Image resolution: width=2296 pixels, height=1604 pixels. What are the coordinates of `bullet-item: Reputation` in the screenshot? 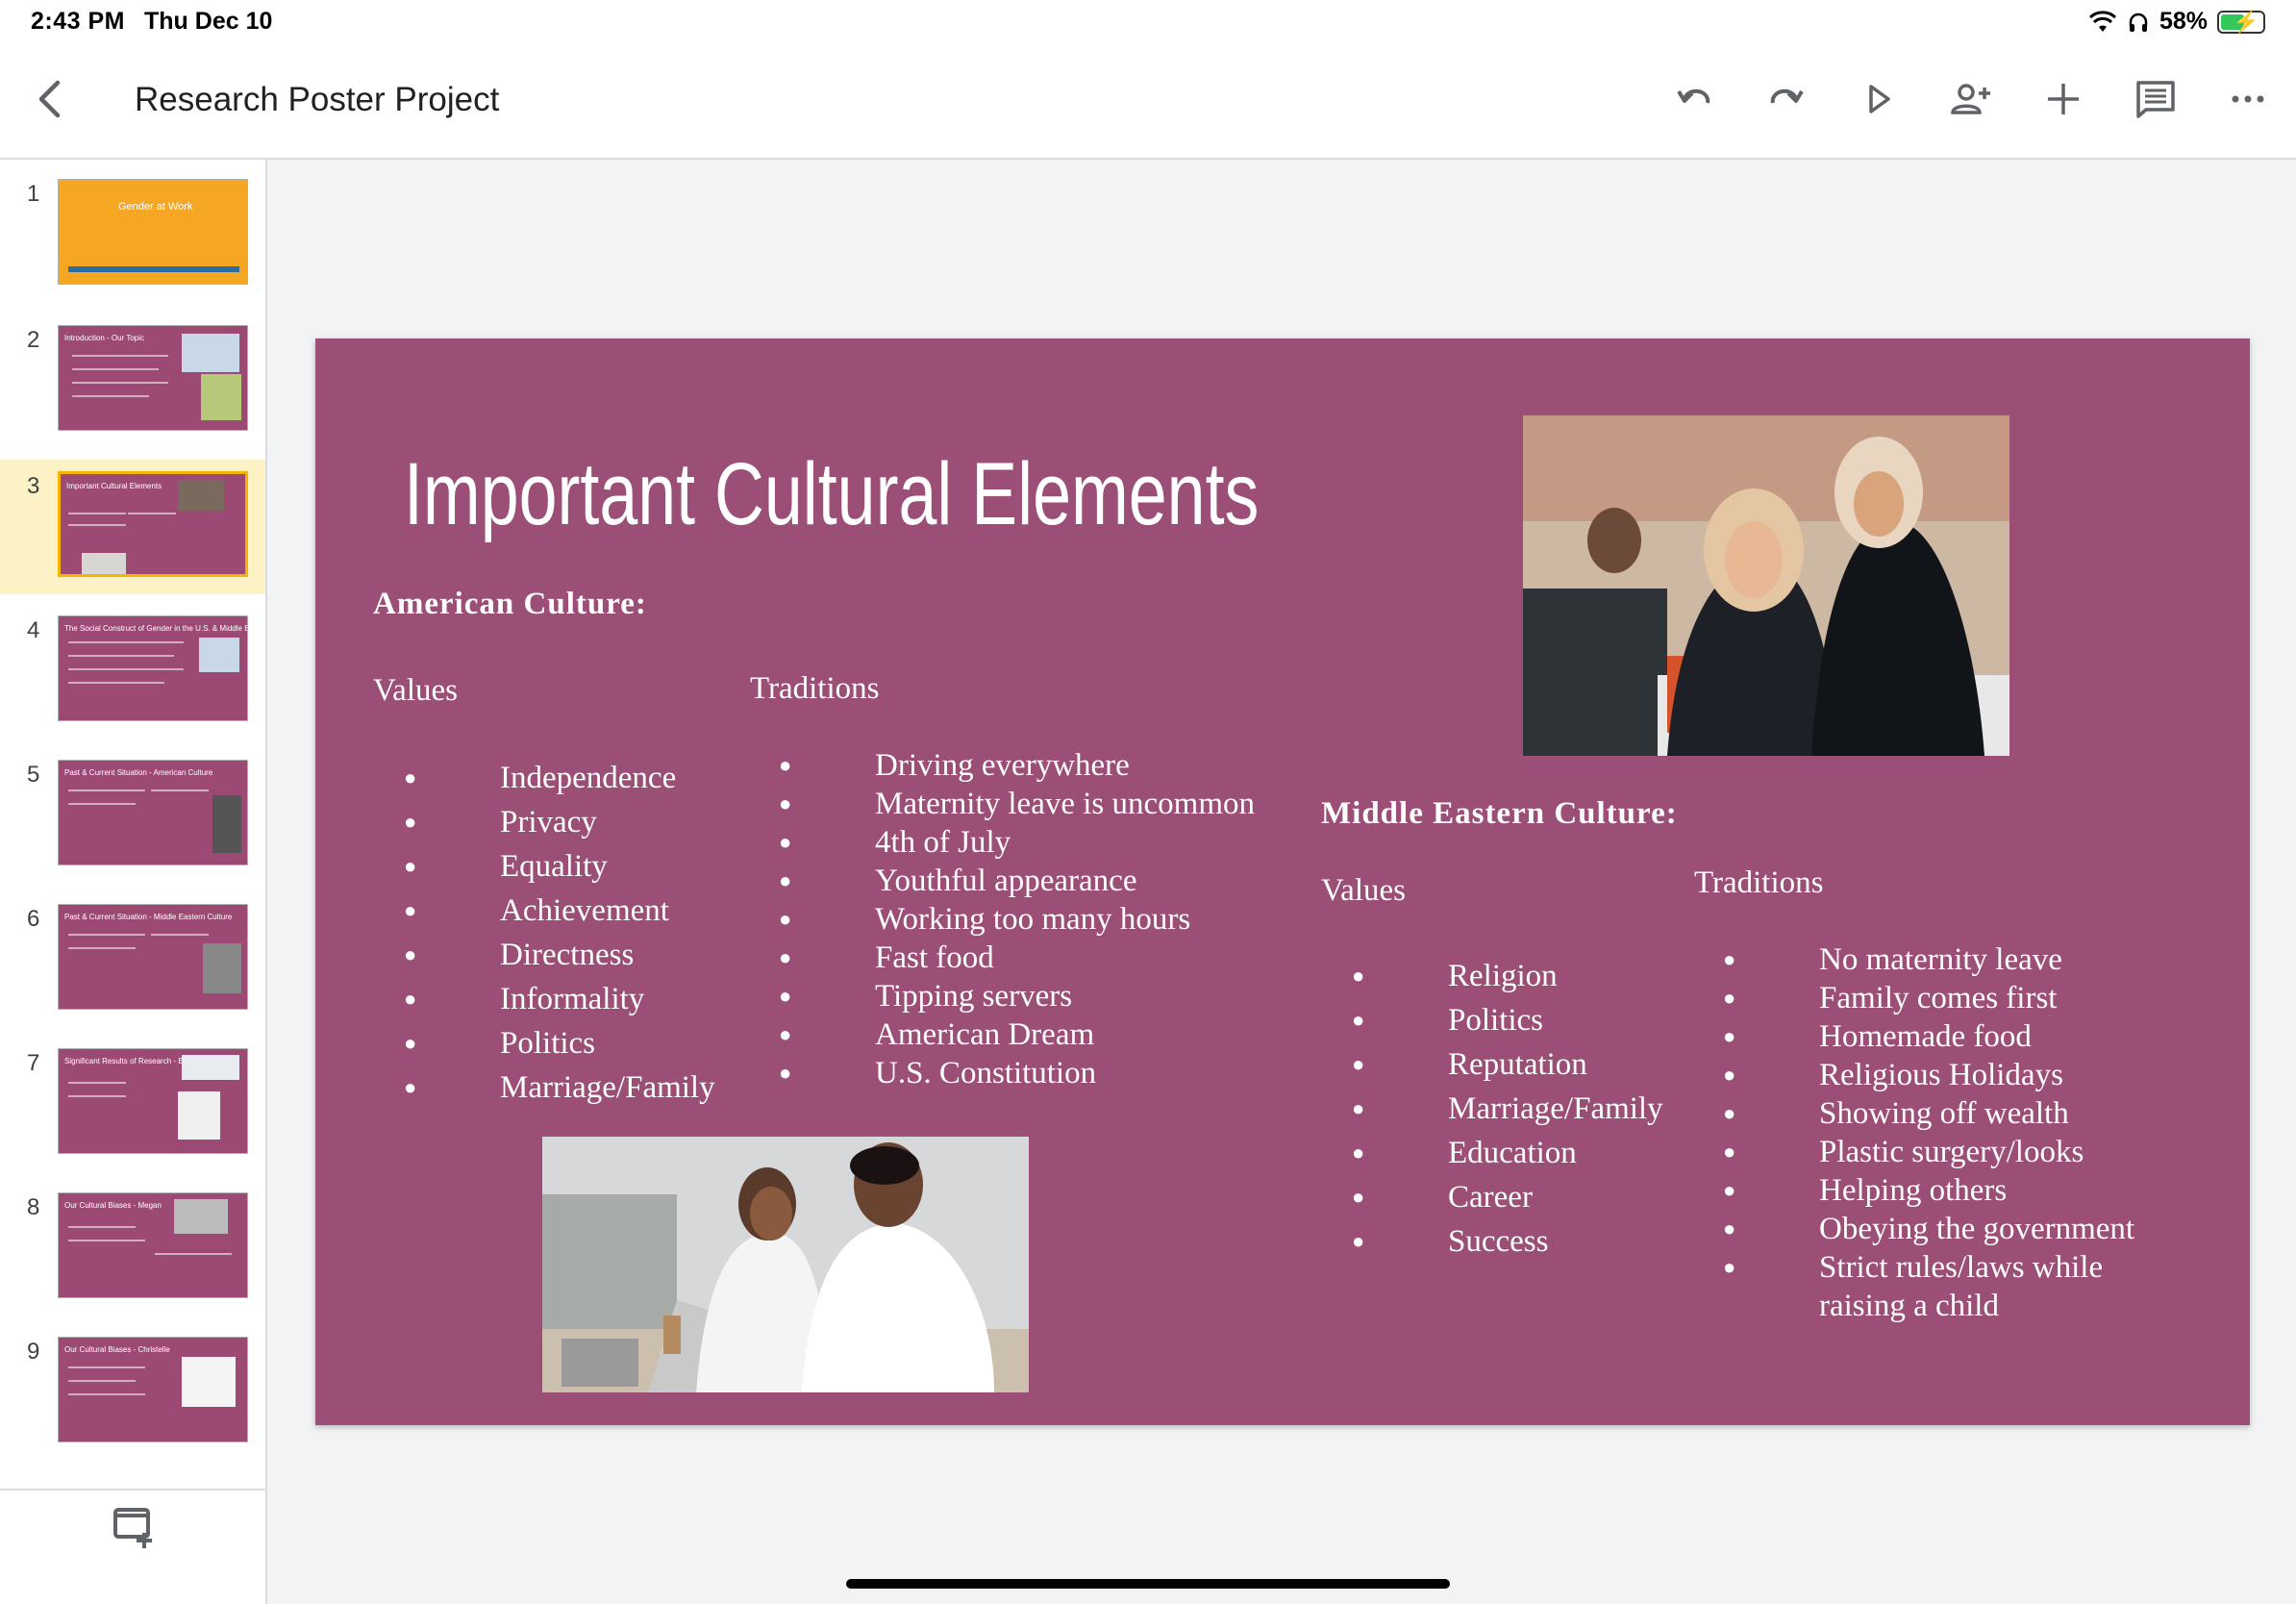 It's located at (1507, 1064).